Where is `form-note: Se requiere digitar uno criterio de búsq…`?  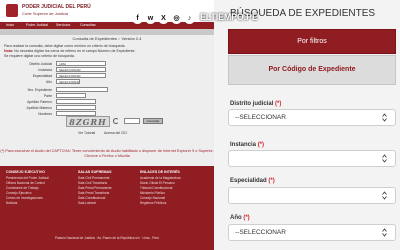
form-note: Se requiere digitar uno criterio de búsq… is located at coordinates (39, 56).